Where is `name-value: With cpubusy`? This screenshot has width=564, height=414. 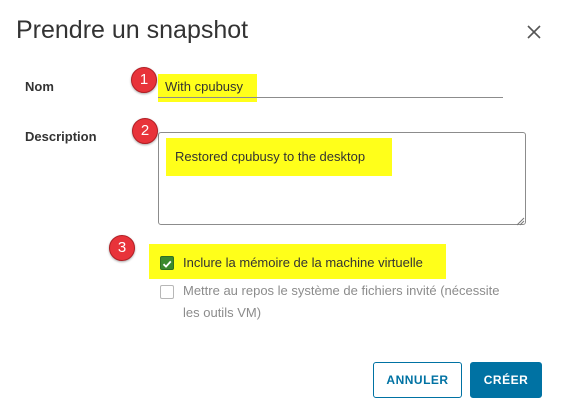 name-value: With cpubusy is located at coordinates (204, 86).